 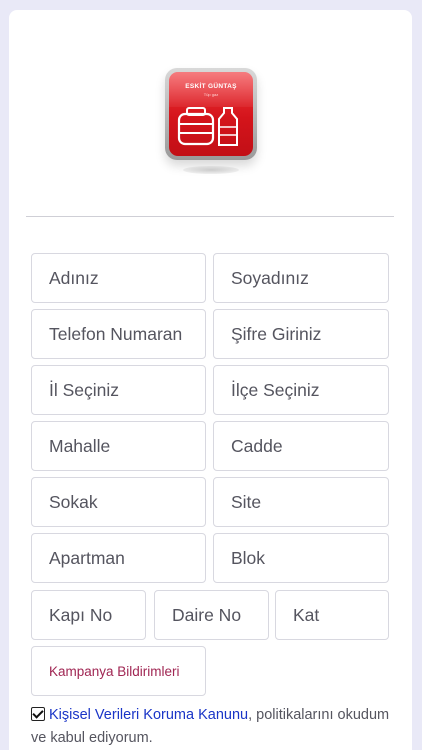 What do you see at coordinates (207, 126) in the screenshot?
I see `gas-cylinder-water-bottle-icon` at bounding box center [207, 126].